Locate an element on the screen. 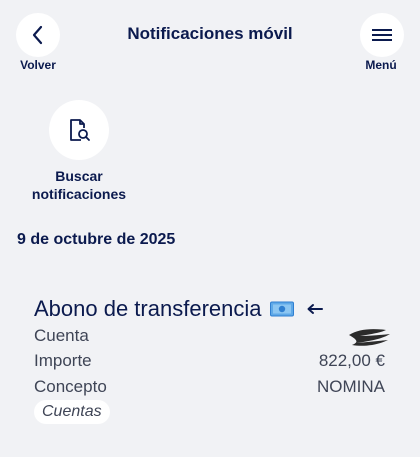 This screenshot has width=420, height=457. field-label: Concepto is located at coordinates (70, 386).